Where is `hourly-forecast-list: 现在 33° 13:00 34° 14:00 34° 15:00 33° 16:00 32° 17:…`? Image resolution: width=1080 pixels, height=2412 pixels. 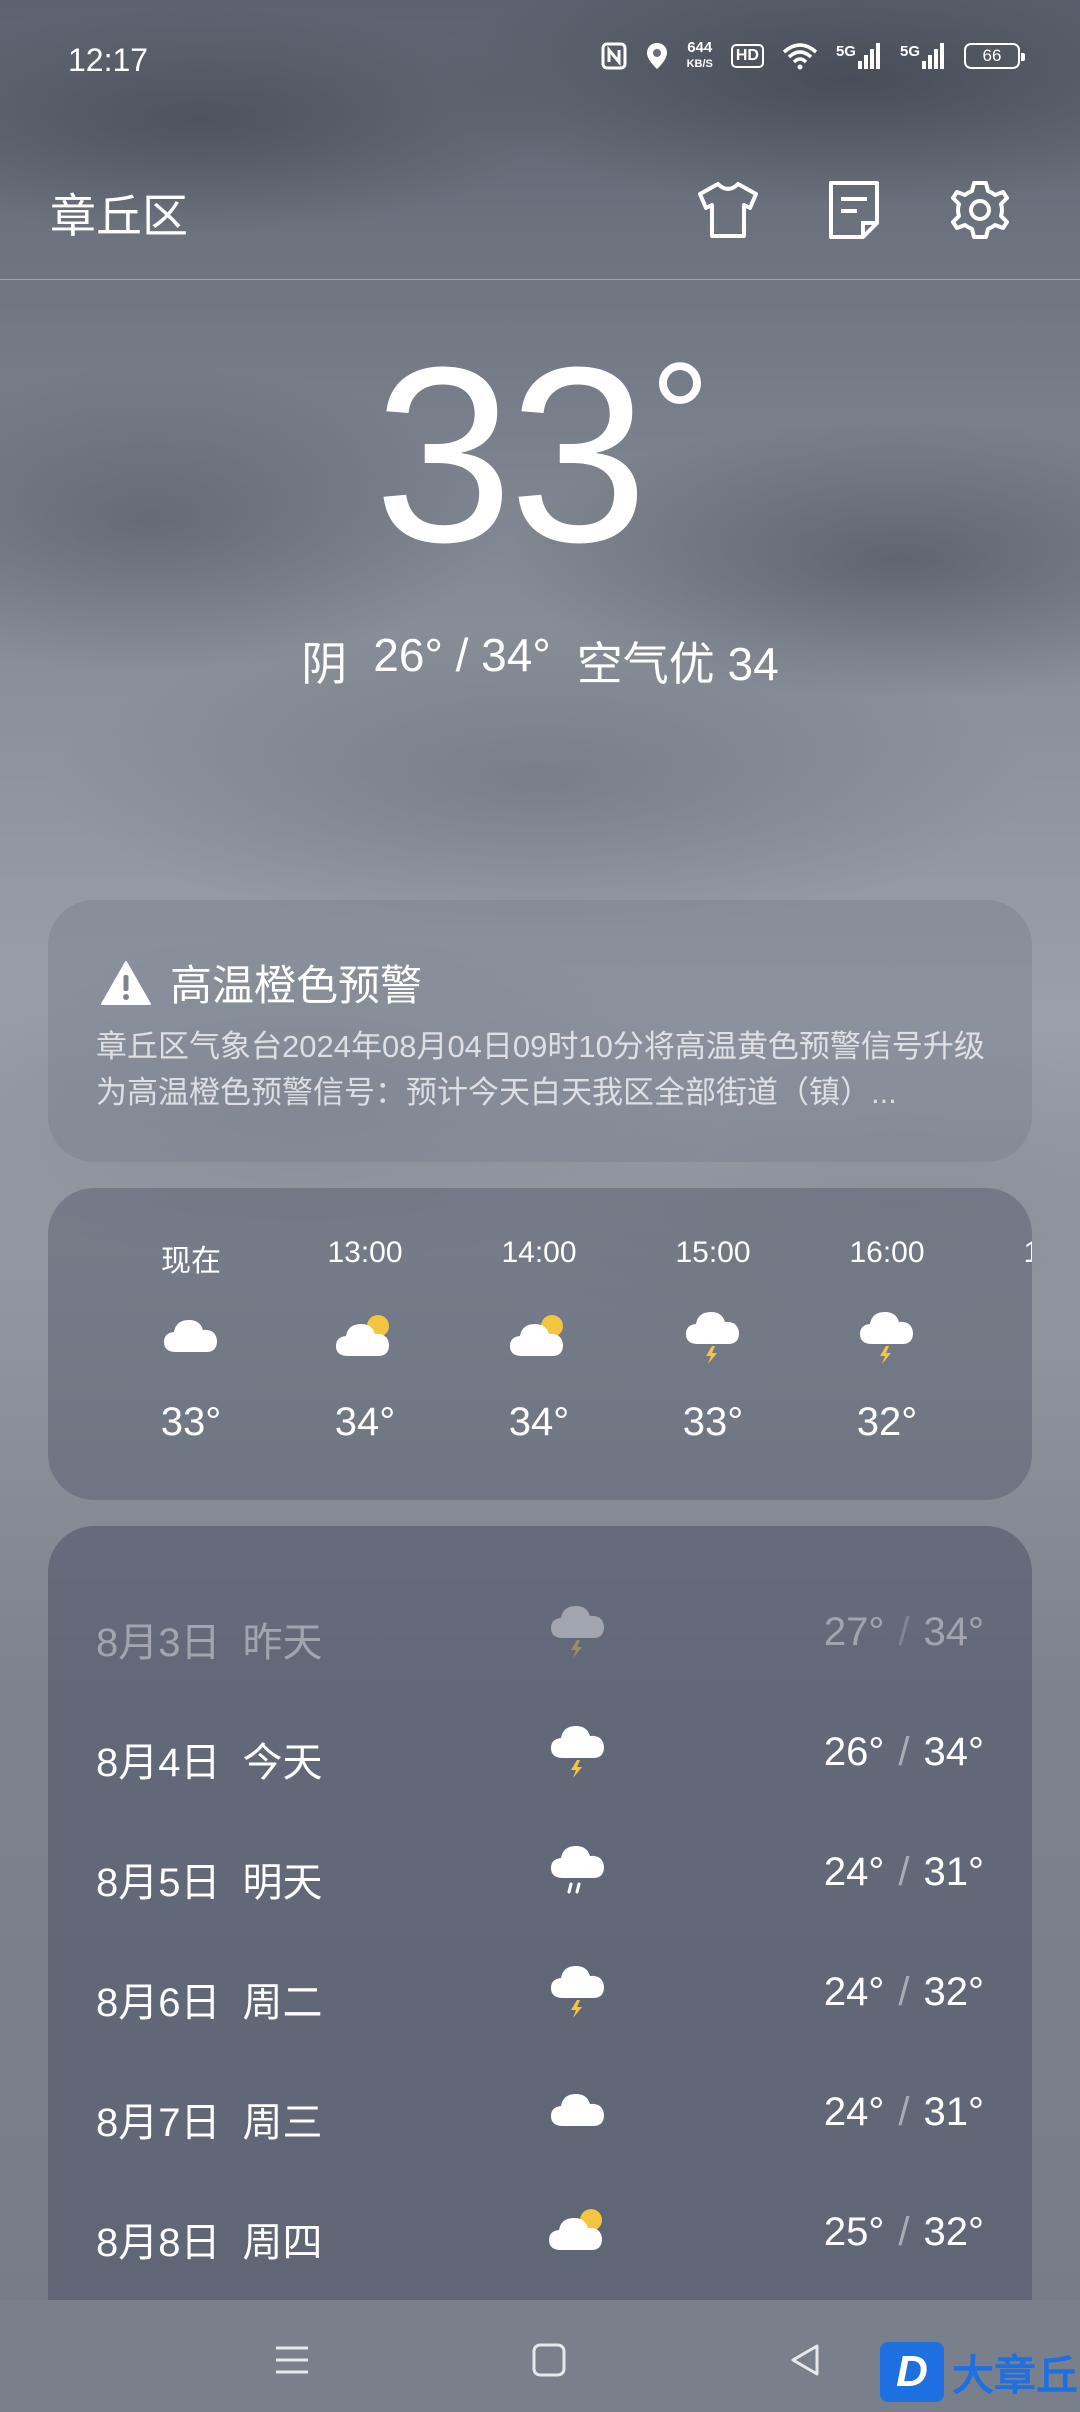
hourly-forecast-list: 现在 33° 13:00 34° 14:00 34° 15:00 33° 16:00 32° 17:… is located at coordinates (540, 1344).